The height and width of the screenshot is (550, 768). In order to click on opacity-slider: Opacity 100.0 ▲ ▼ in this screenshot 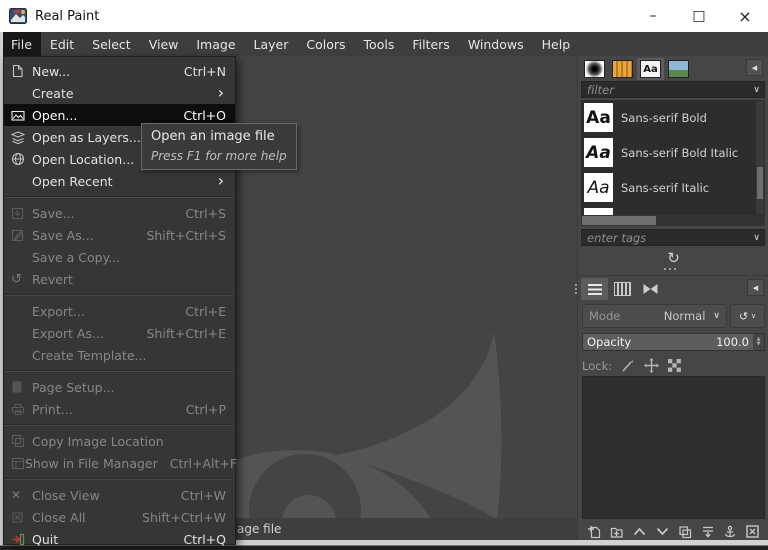, I will do `click(673, 342)`.